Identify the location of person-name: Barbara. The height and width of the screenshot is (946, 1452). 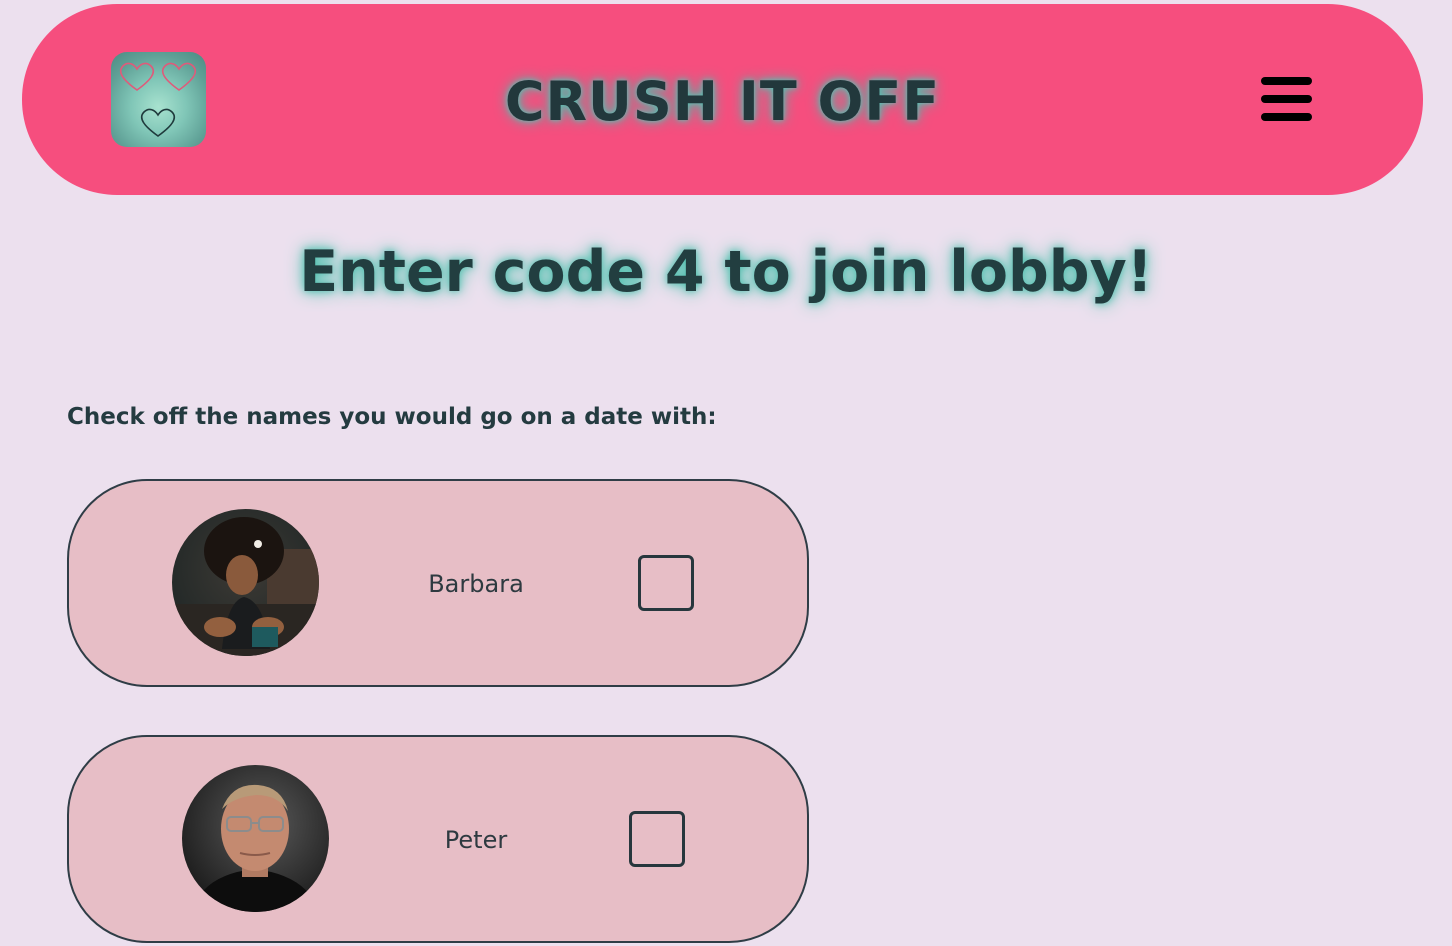
(476, 584).